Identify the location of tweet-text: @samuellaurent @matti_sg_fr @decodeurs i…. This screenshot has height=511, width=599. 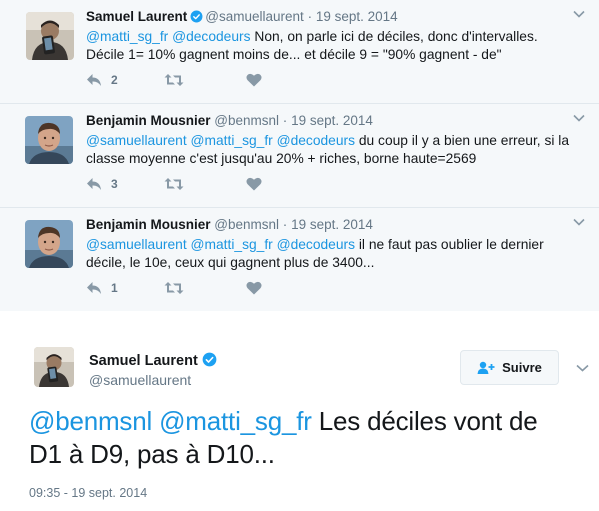
(336, 254).